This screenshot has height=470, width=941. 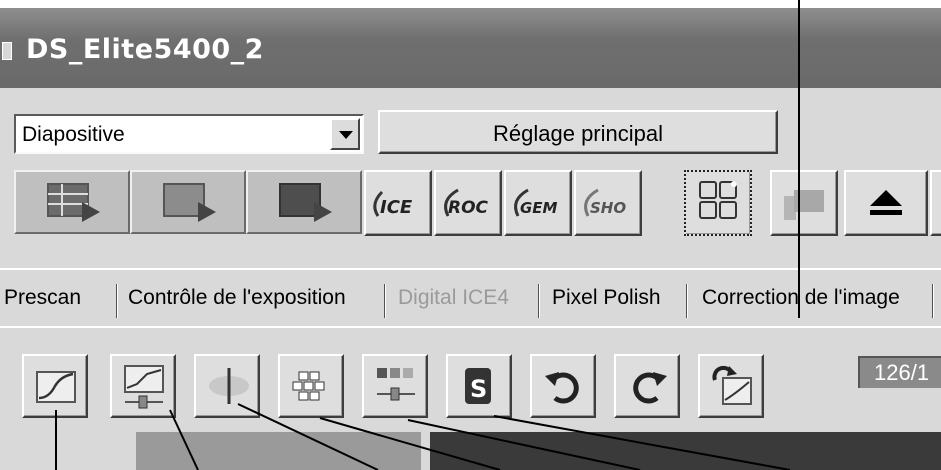 What do you see at coordinates (145, 49) in the screenshot?
I see `window-title: DS_Elite5400_2` at bounding box center [145, 49].